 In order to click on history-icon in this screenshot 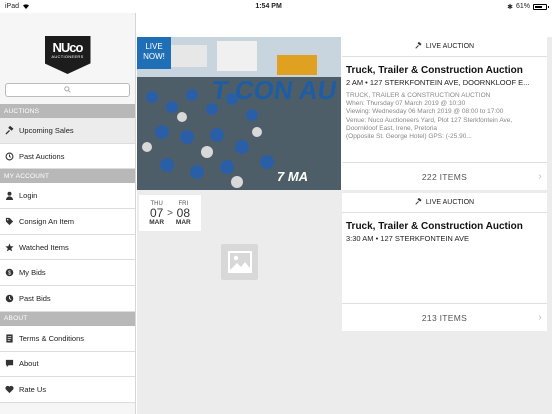, I will do `click(9, 156)`.